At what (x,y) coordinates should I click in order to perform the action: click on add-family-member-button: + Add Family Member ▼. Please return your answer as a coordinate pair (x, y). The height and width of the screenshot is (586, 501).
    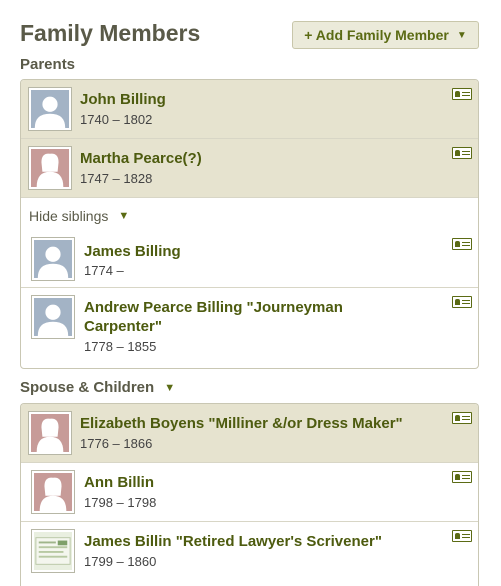
    Looking at the image, I should click on (385, 35).